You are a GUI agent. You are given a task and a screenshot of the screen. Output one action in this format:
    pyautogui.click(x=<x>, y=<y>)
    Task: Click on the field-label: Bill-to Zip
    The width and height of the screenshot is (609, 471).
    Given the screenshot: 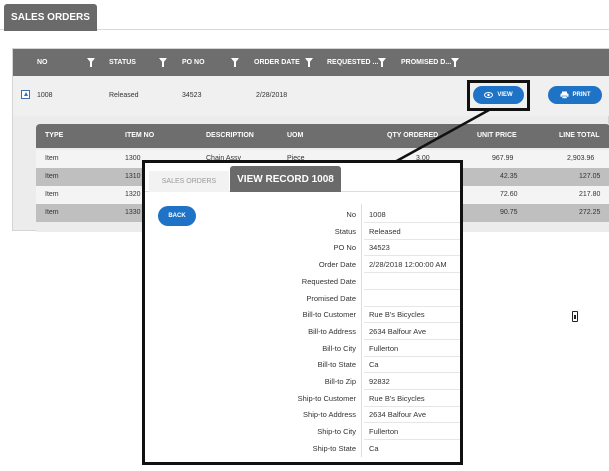 What is the action you would take?
    pyautogui.click(x=340, y=381)
    